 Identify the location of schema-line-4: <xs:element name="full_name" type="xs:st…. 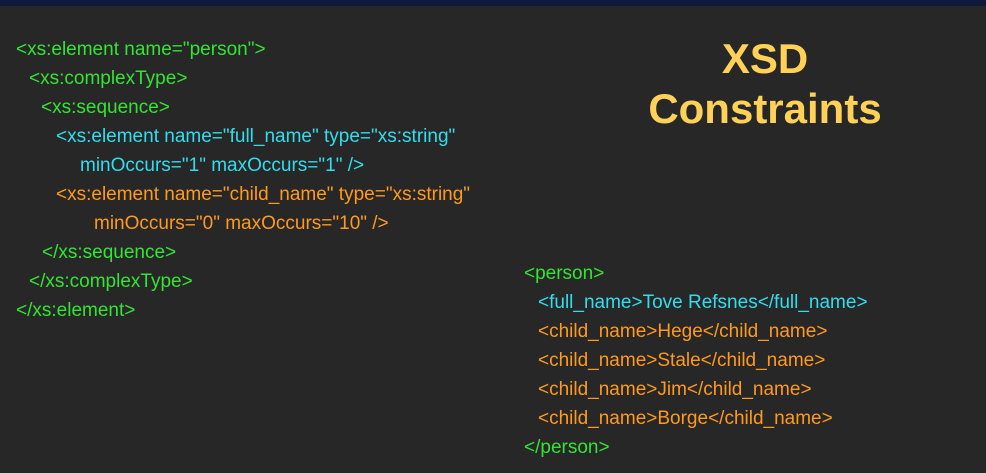
(256, 136).